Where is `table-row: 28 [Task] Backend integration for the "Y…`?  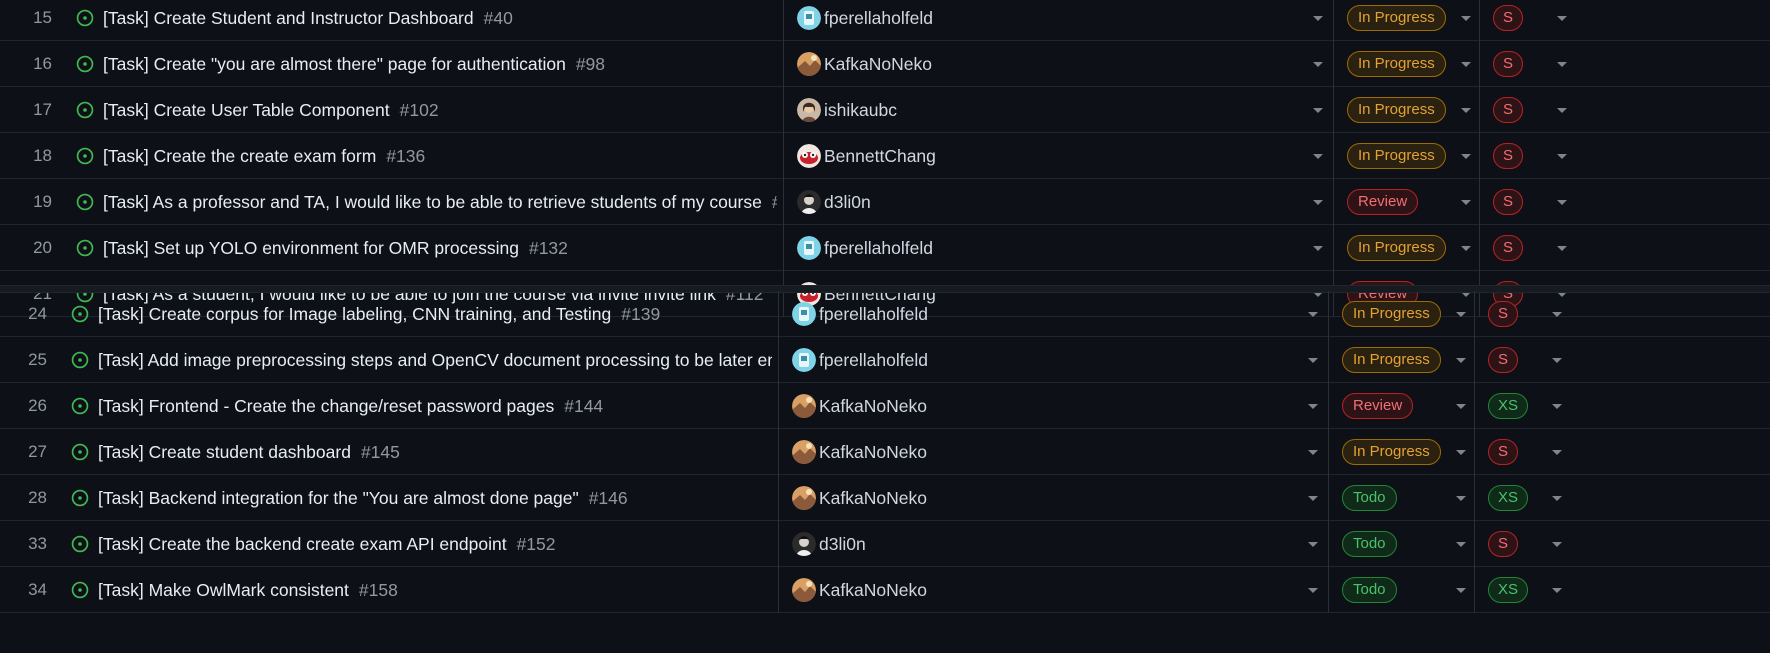 table-row: 28 [Task] Backend integration for the "Y… is located at coordinates (885, 498).